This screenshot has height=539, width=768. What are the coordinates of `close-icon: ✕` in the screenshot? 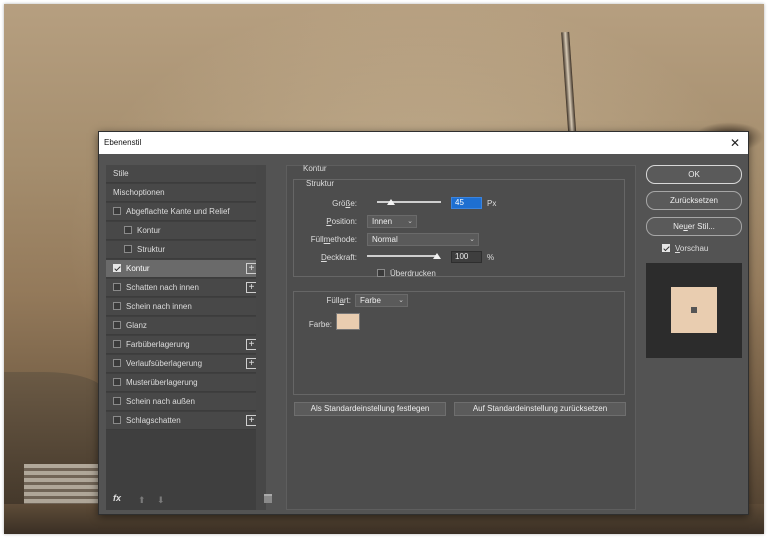 It's located at (735, 143).